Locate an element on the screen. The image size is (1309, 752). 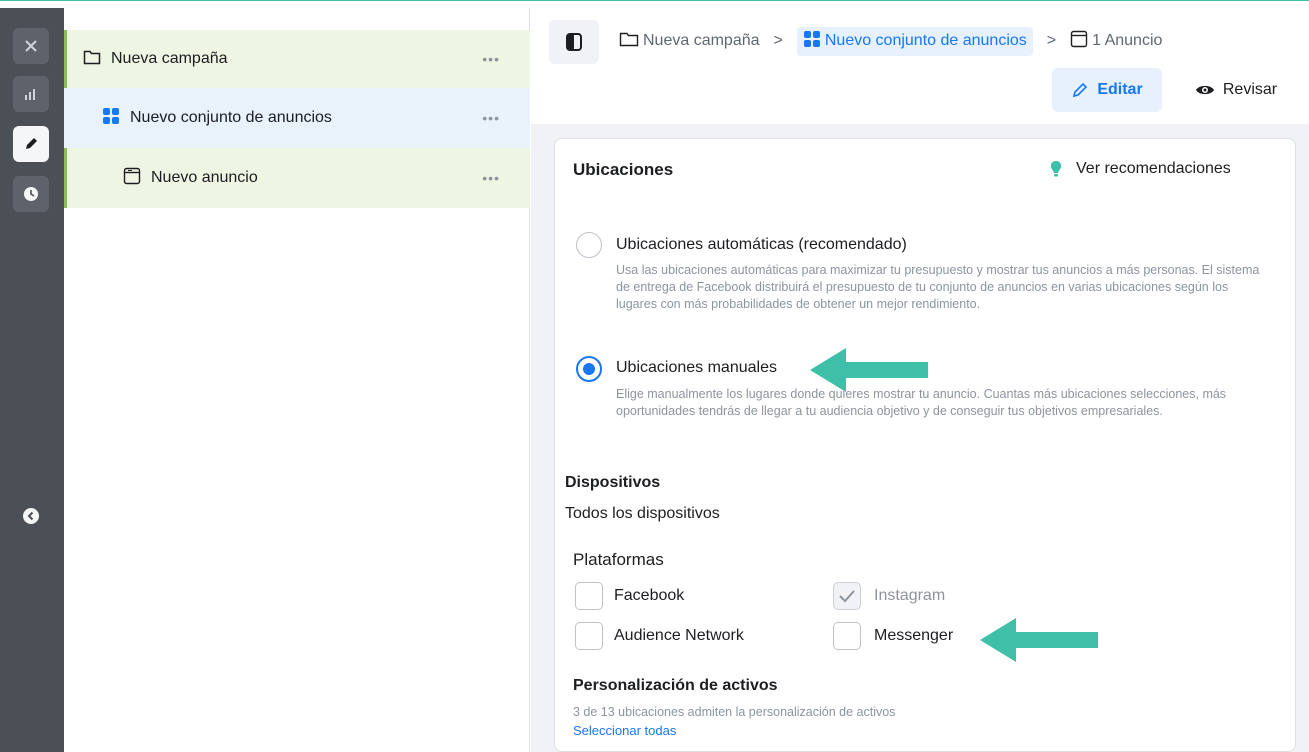
review-button: Revisar is located at coordinates (1236, 90).